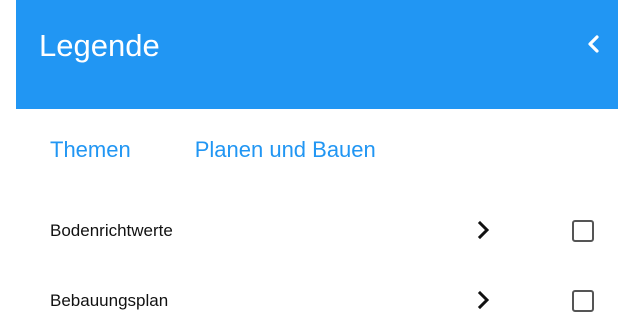  I want to click on layer-label: Bebauungsplan, so click(109, 300).